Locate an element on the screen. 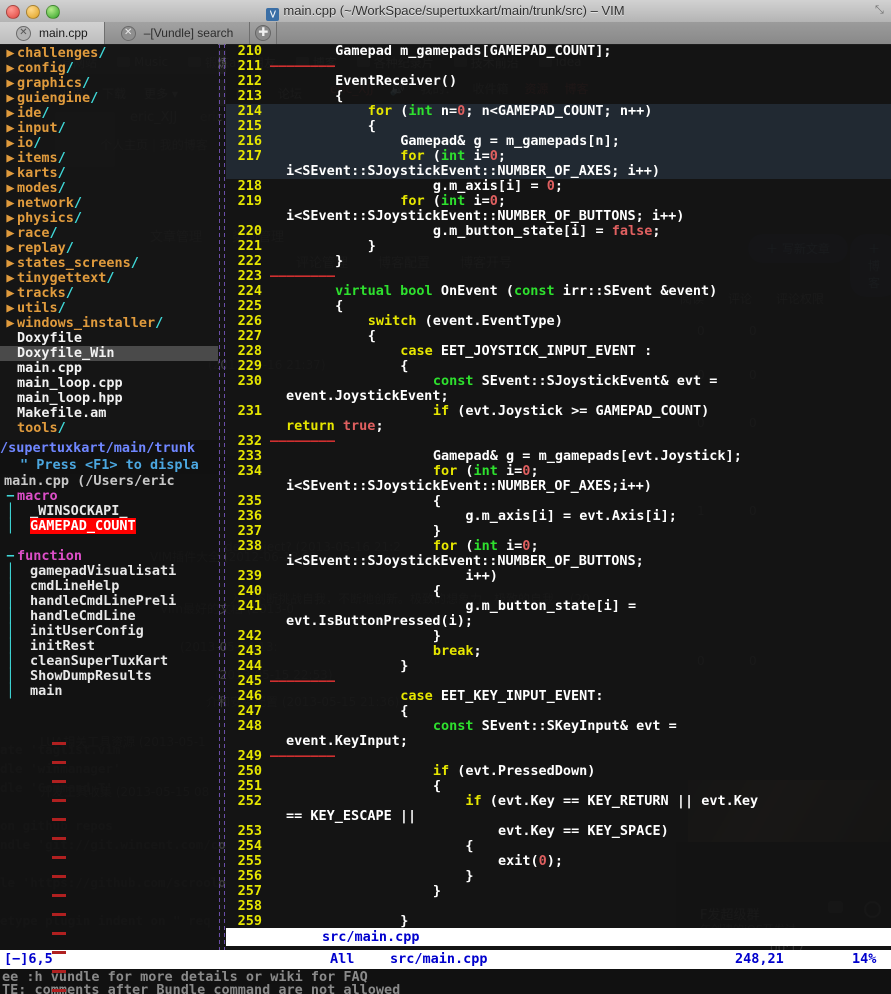  code-line: 212 EventReceiver() is located at coordinates (558, 81).